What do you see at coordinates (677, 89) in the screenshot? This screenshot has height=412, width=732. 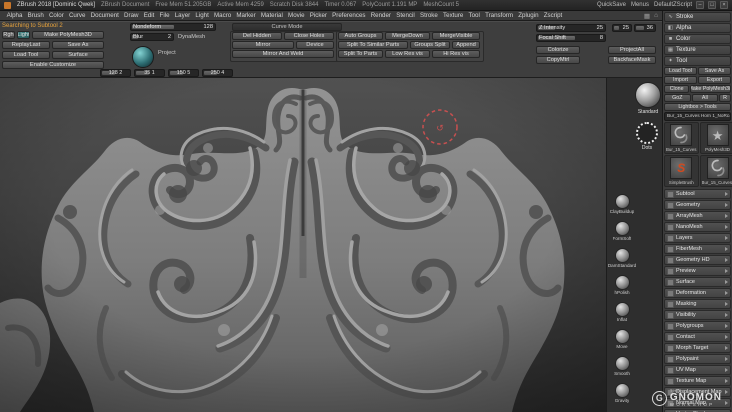 I see `clone-button: Clone` at bounding box center [677, 89].